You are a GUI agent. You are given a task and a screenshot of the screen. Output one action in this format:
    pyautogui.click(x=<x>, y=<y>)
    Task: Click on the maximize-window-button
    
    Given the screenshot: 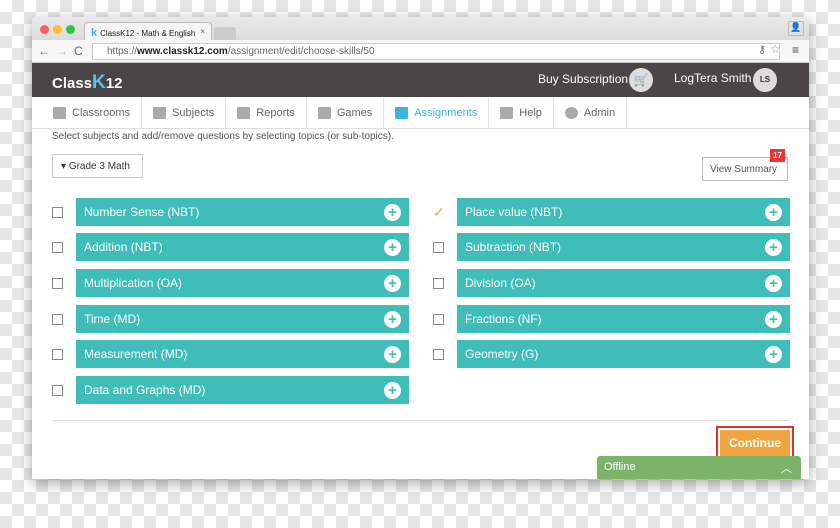 What is the action you would take?
    pyautogui.click(x=70, y=29)
    